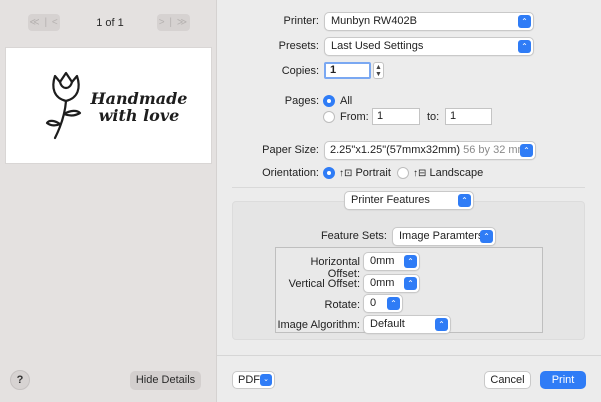 The height and width of the screenshot is (402, 601). What do you see at coordinates (395, 150) in the screenshot?
I see `paper-size-value: 2.25"x1.25"(57mmx32mm)` at bounding box center [395, 150].